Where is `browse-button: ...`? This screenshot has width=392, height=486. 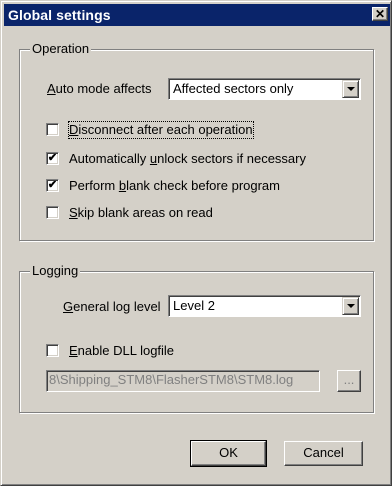
browse-button: ... is located at coordinates (349, 381).